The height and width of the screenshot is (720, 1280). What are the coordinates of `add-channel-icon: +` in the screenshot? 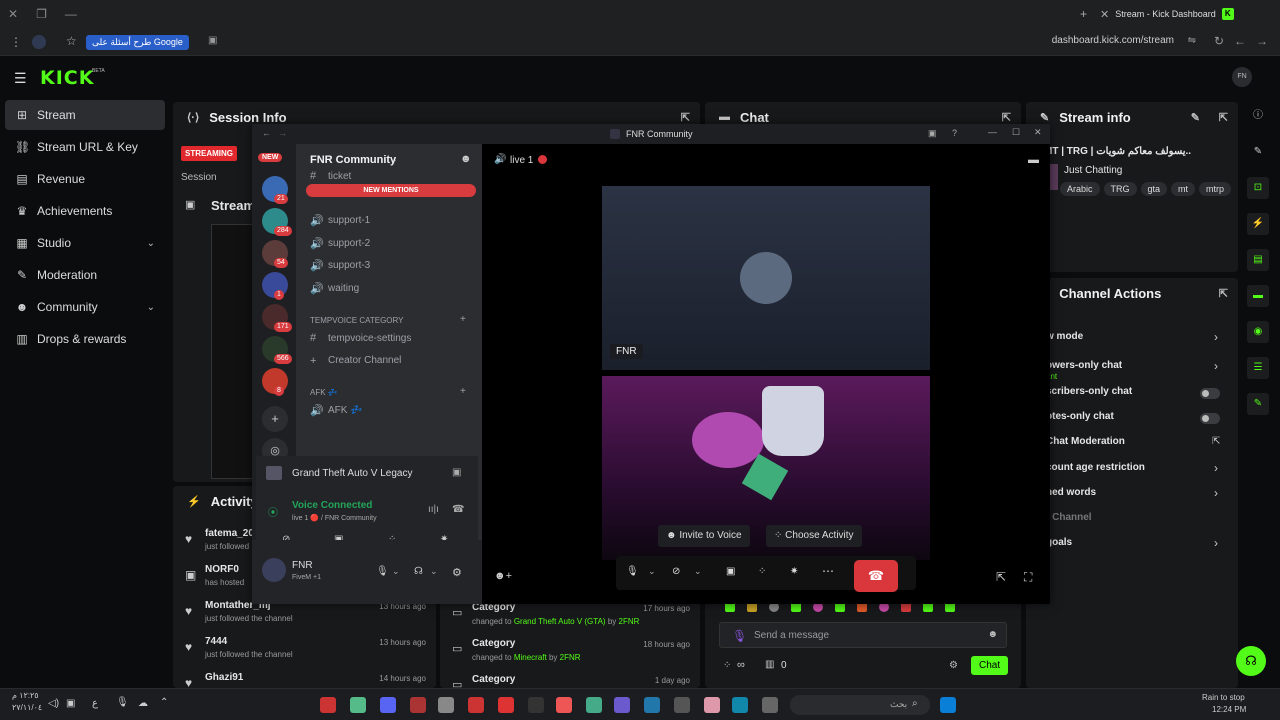 It's located at (463, 319).